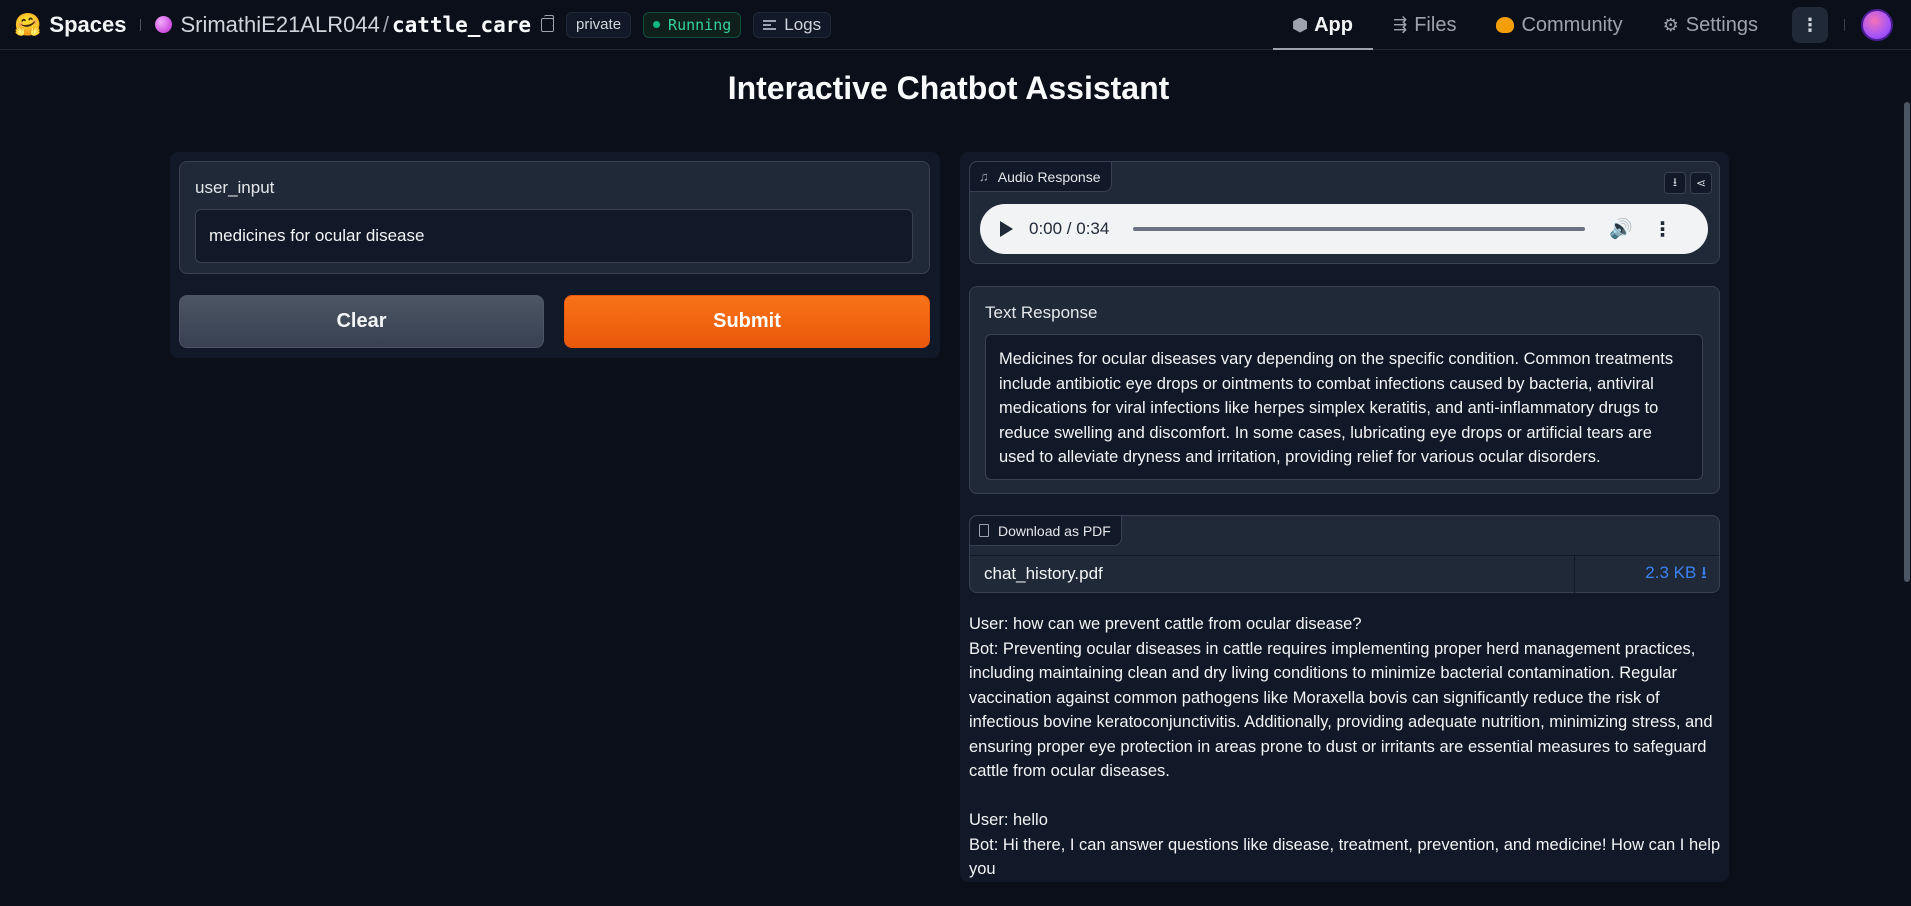 The width and height of the screenshot is (1911, 906). Describe the element at coordinates (1049, 176) in the screenshot. I see `audio-response-label: Audio Response` at that location.